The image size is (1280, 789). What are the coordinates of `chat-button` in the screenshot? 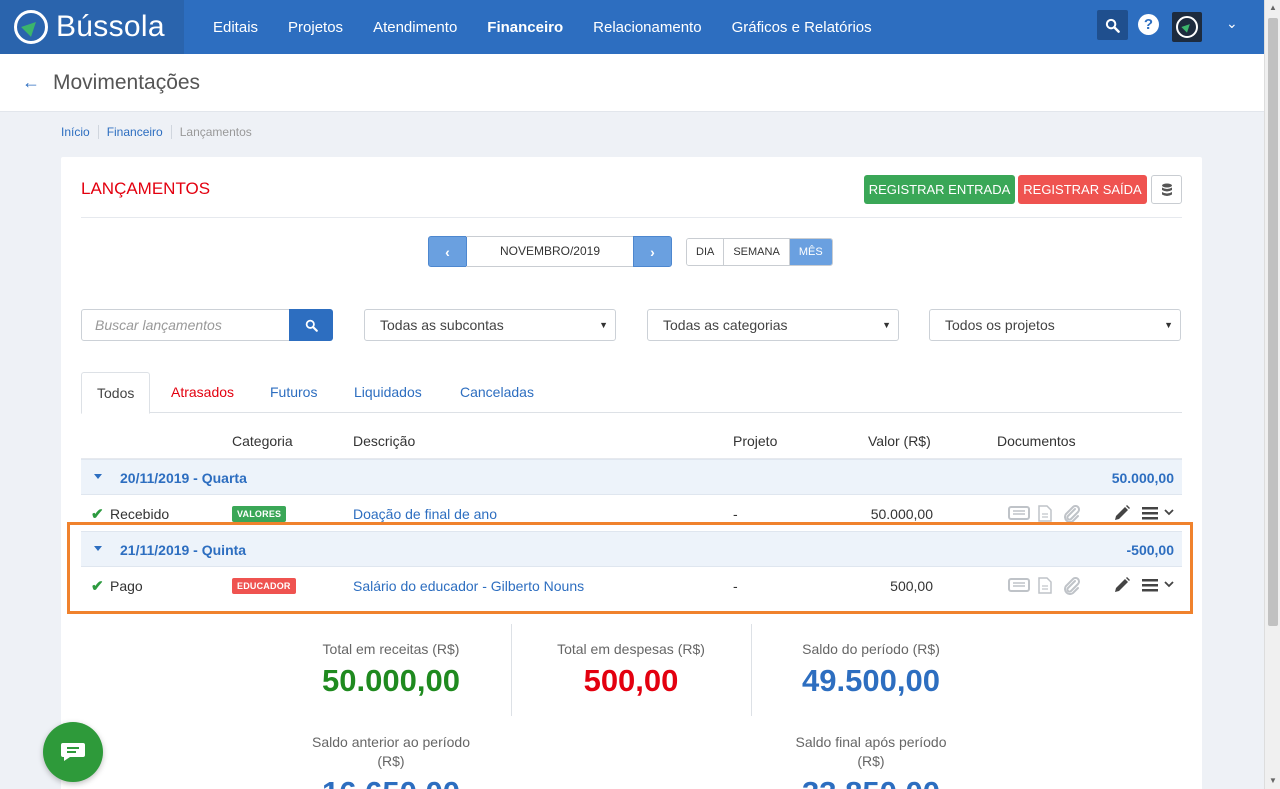 It's located at (73, 752).